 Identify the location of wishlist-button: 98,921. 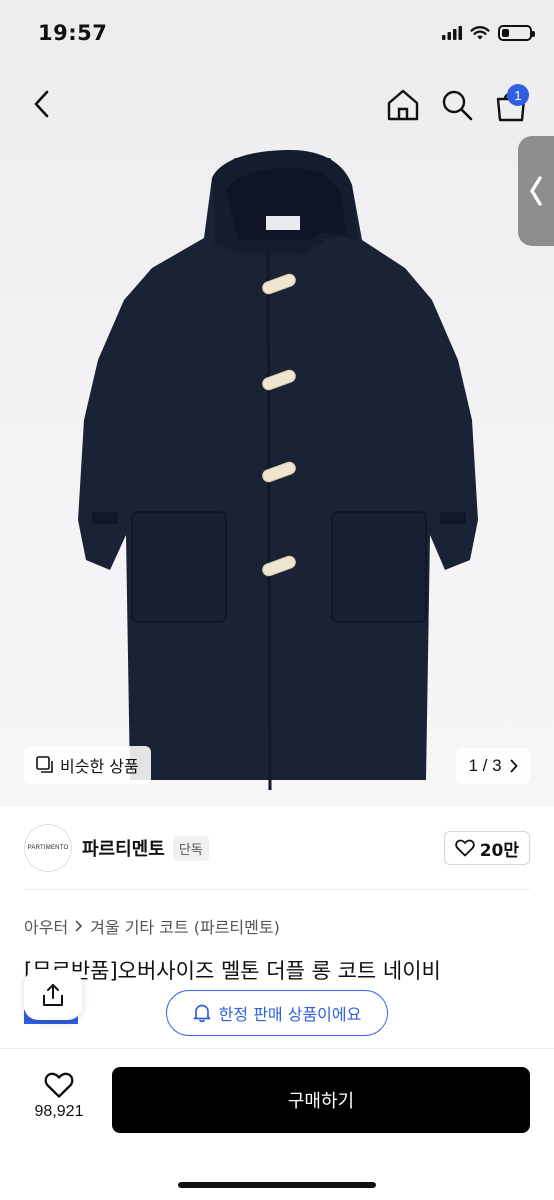
(59, 1096).